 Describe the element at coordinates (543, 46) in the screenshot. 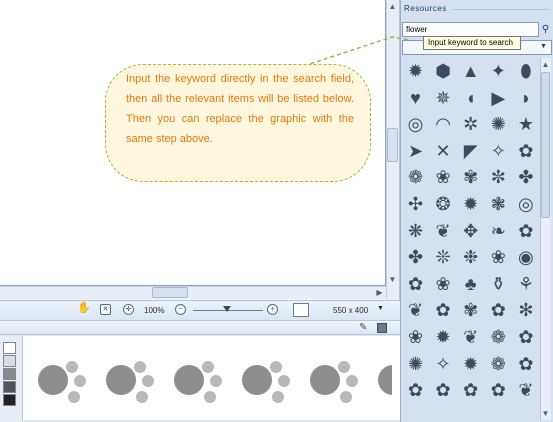

I see `chevron-down-icon: ▼` at that location.